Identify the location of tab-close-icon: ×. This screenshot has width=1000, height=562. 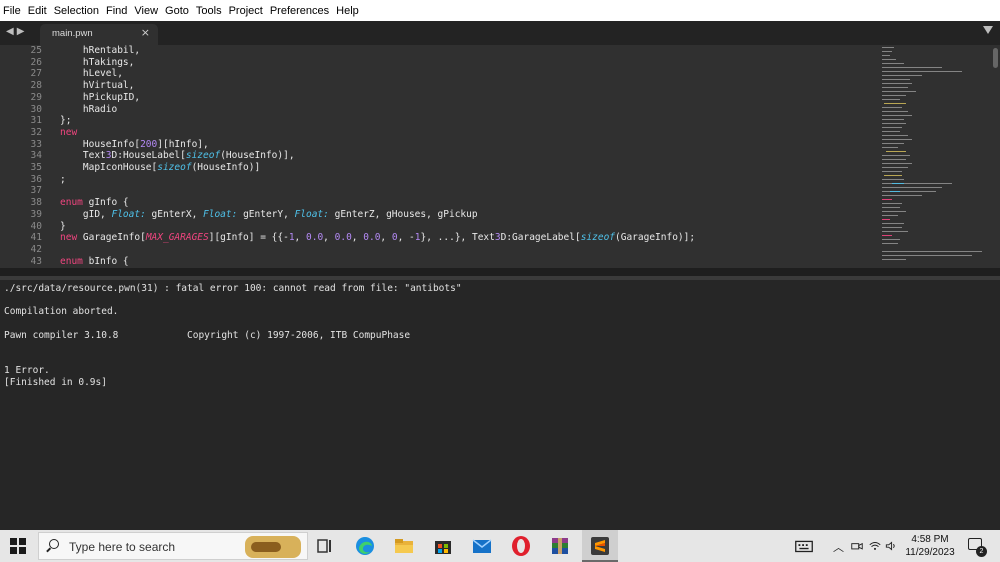
(145, 32).